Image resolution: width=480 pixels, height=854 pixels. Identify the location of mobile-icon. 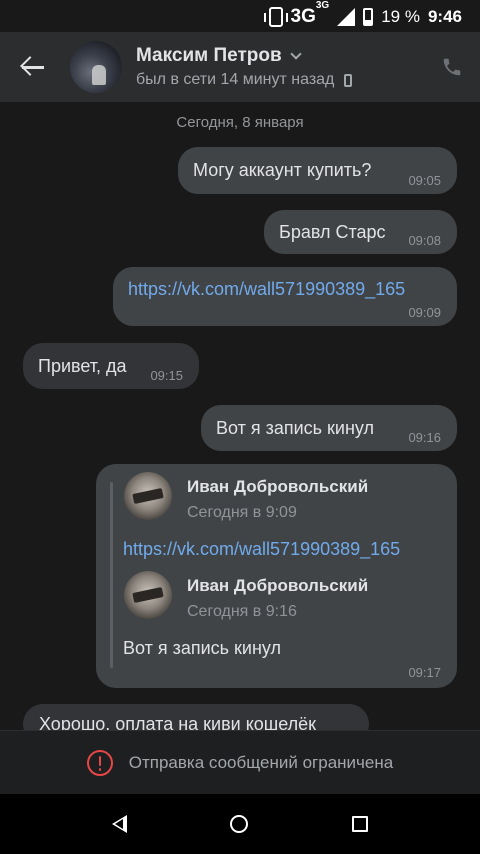
(348, 80).